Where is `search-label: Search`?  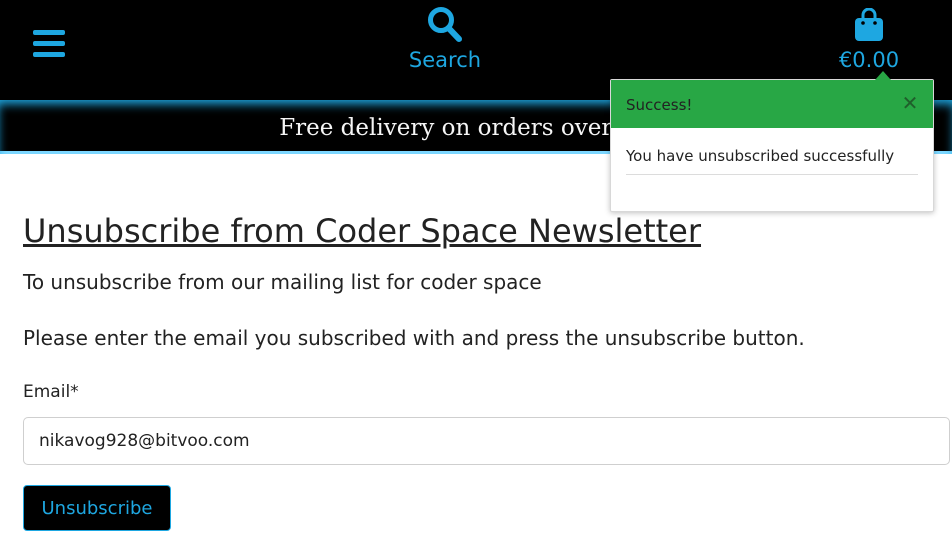 search-label: Search is located at coordinates (445, 60).